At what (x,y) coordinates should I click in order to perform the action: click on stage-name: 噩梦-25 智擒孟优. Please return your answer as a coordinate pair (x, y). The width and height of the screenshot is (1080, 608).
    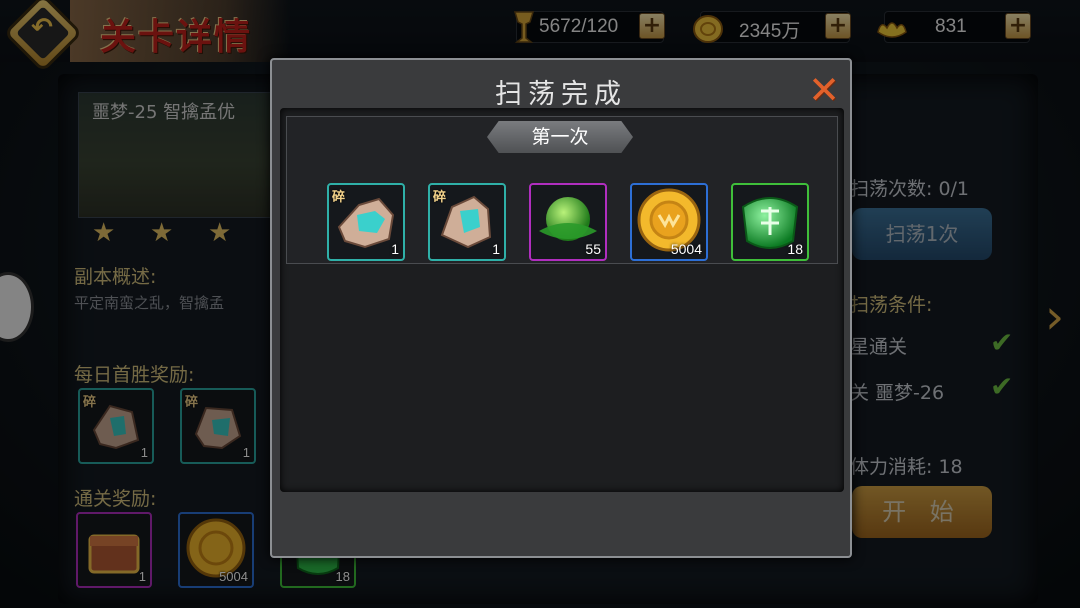
    Looking at the image, I should click on (164, 112).